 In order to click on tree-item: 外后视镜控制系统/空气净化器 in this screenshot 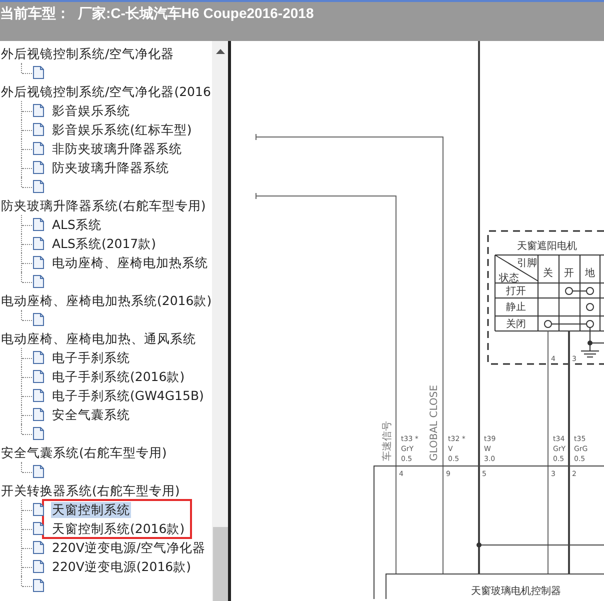, I will do `click(88, 54)`.